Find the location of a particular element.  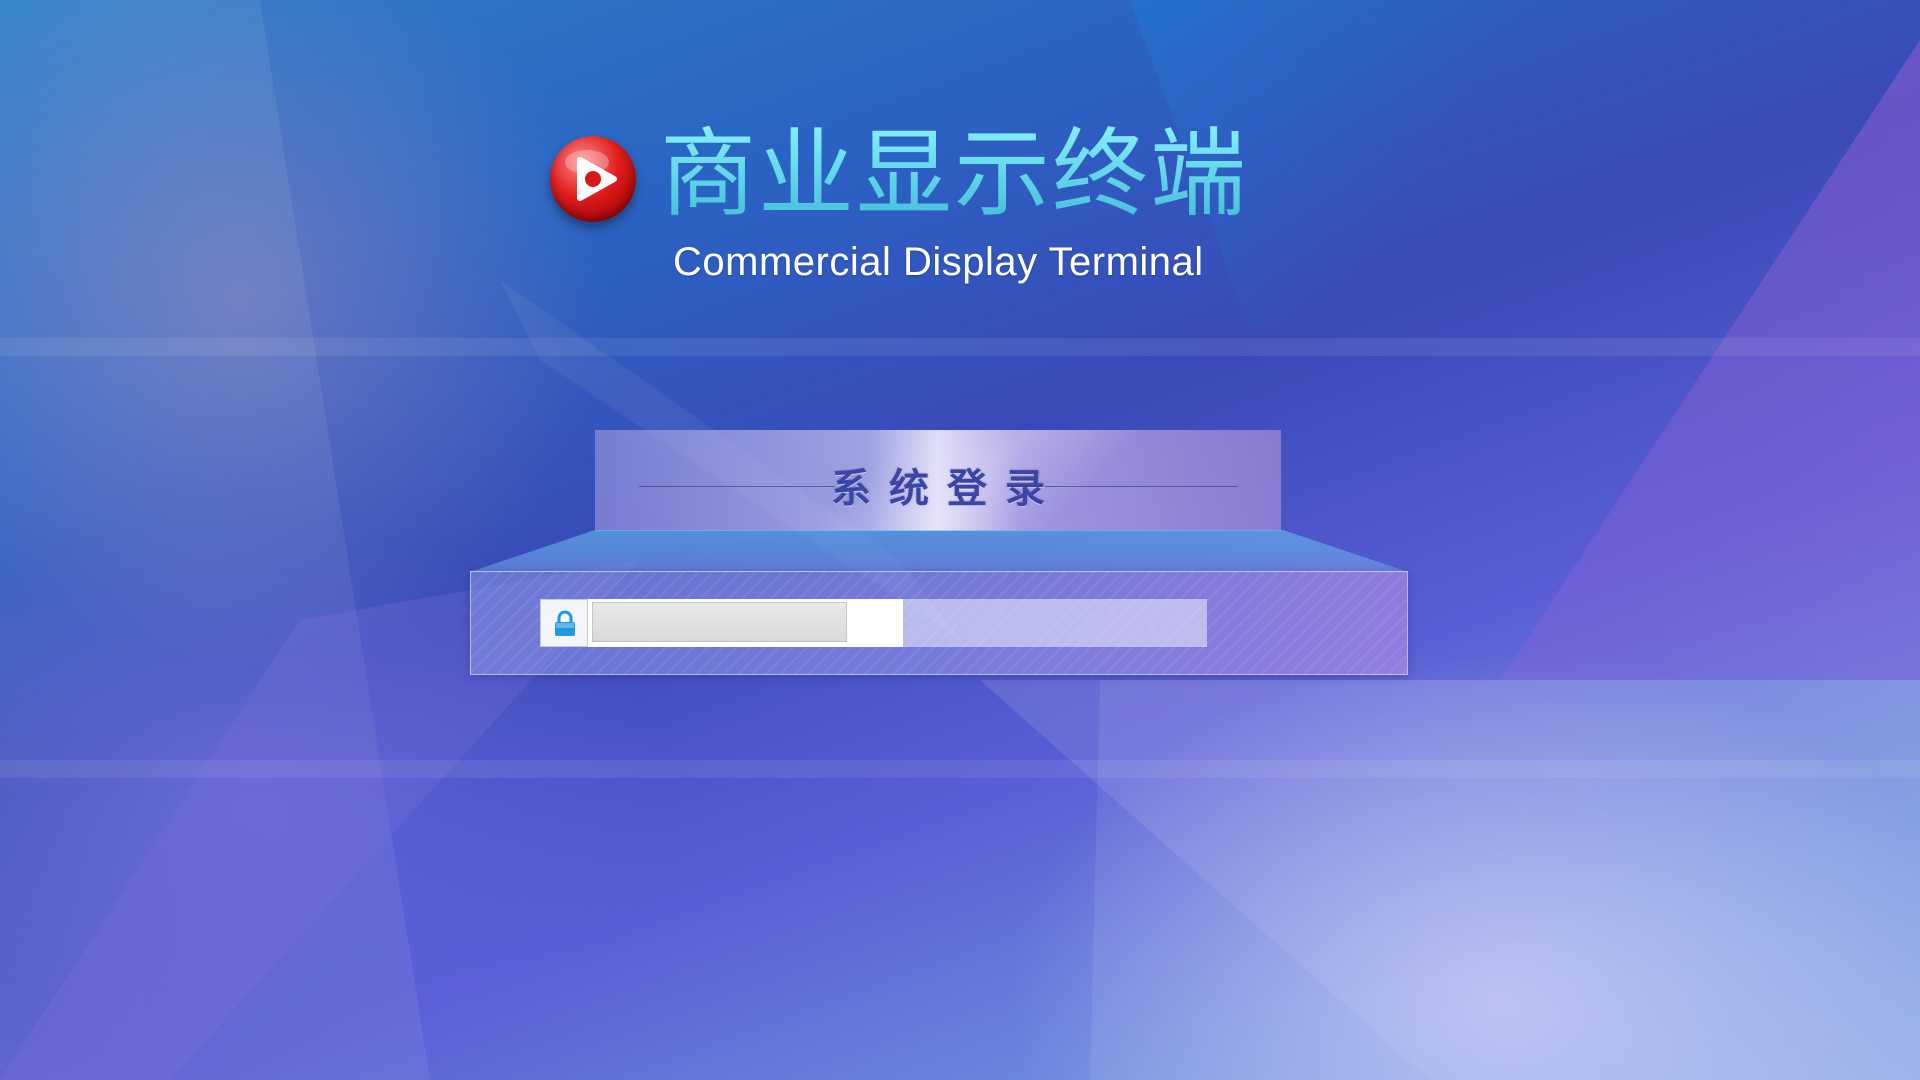

app-title: 商业显示终端 is located at coordinates (954, 174).